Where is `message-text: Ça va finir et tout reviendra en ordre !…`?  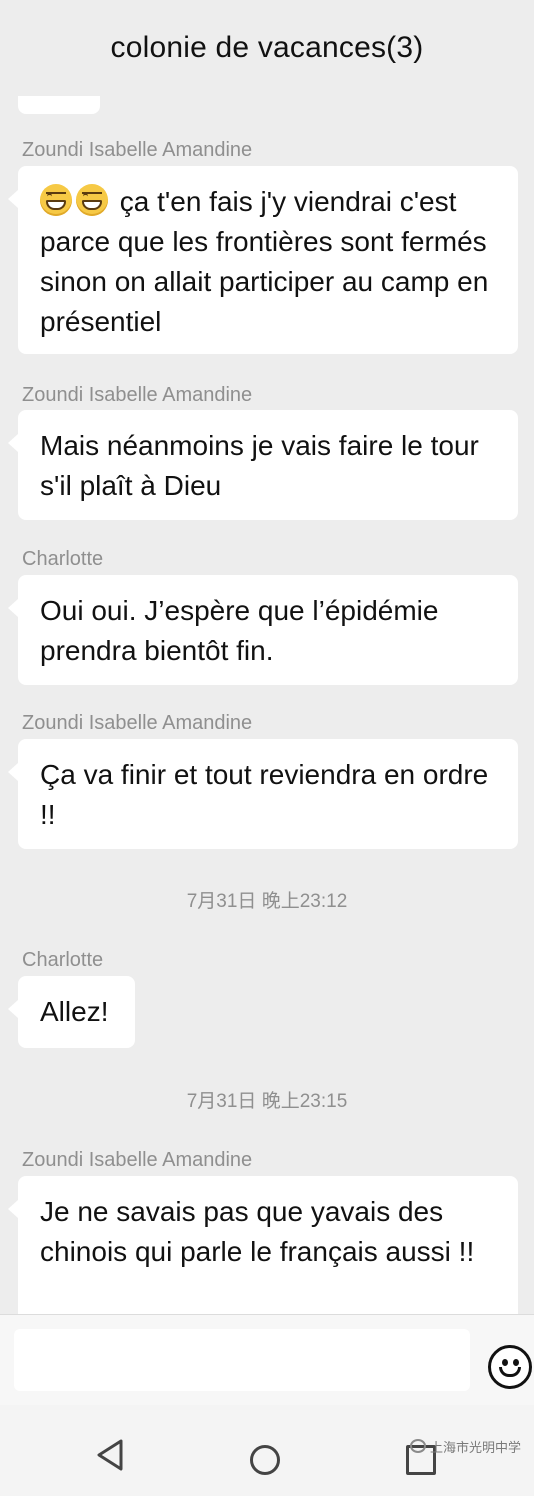
message-text: Ça va finir et tout reviendra en ordre !… is located at coordinates (264, 794).